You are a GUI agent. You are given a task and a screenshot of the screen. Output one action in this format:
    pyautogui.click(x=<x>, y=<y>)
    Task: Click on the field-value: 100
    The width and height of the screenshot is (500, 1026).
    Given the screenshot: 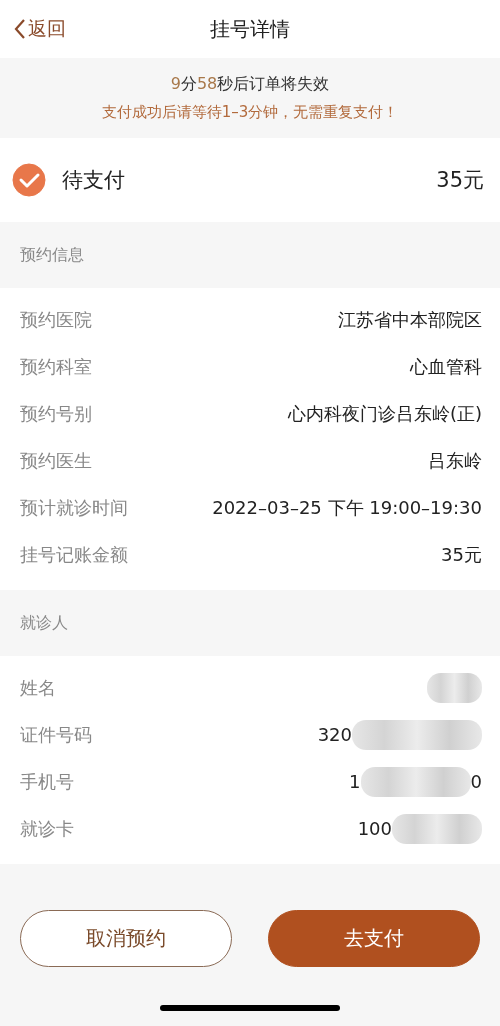 What is the action you would take?
    pyautogui.click(x=374, y=828)
    